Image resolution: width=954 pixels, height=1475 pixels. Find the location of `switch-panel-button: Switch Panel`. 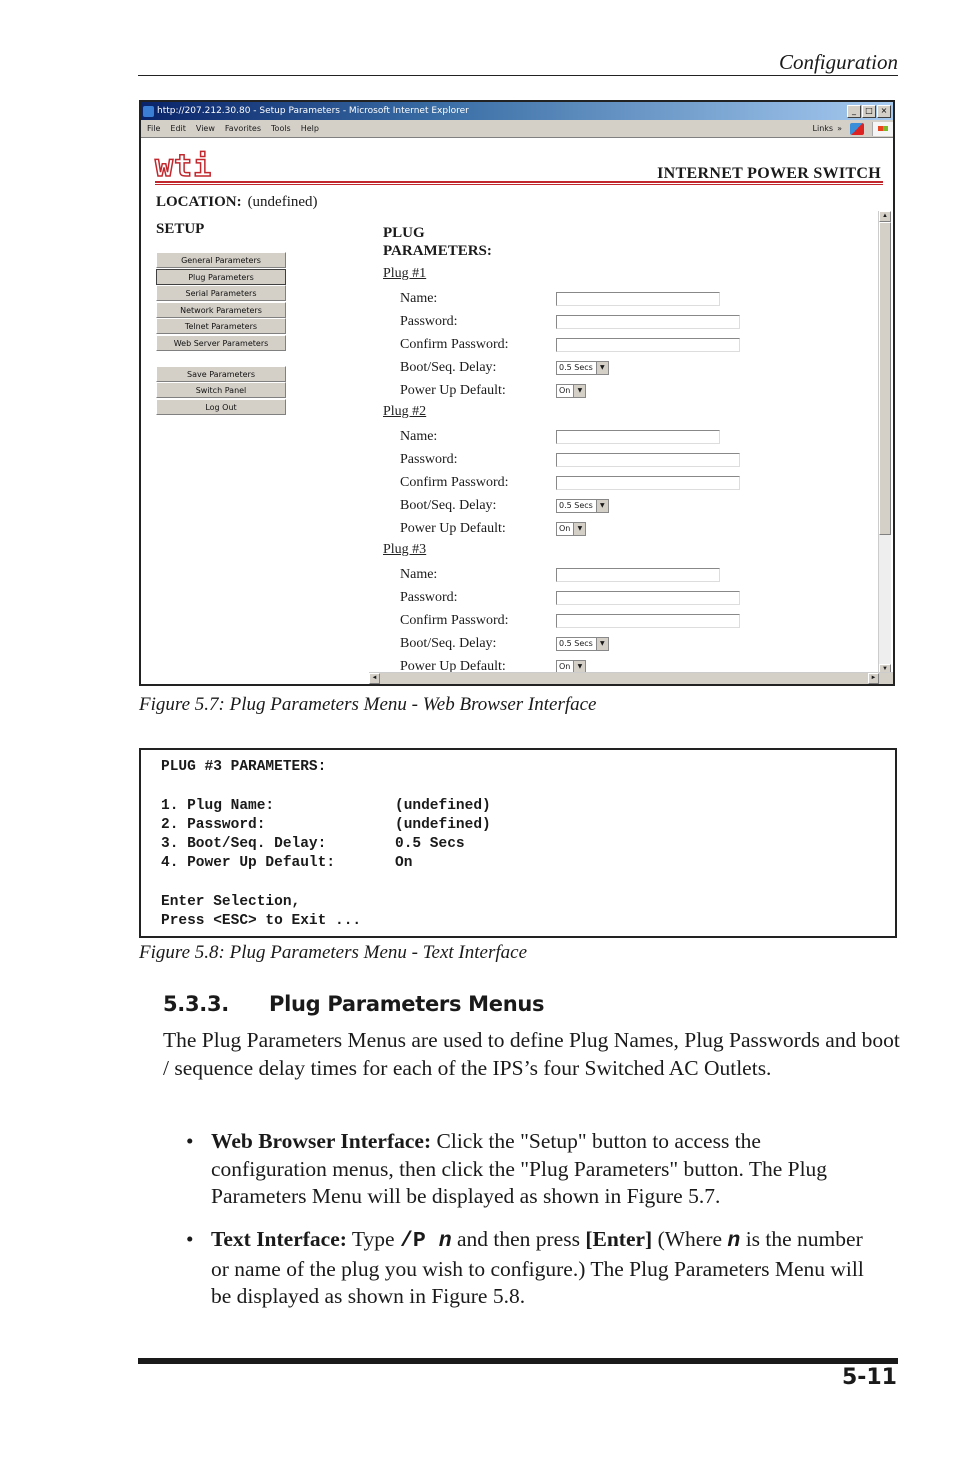

switch-panel-button: Switch Panel is located at coordinates (221, 390).